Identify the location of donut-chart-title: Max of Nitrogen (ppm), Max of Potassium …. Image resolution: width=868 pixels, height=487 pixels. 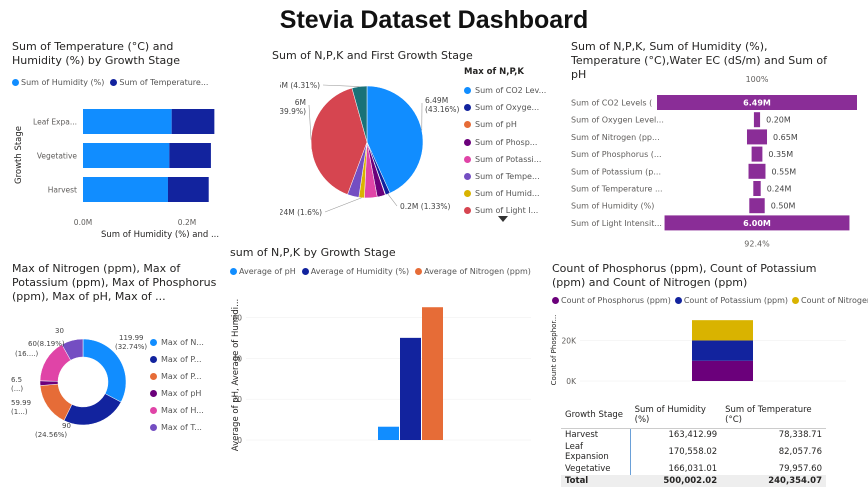
(114, 283).